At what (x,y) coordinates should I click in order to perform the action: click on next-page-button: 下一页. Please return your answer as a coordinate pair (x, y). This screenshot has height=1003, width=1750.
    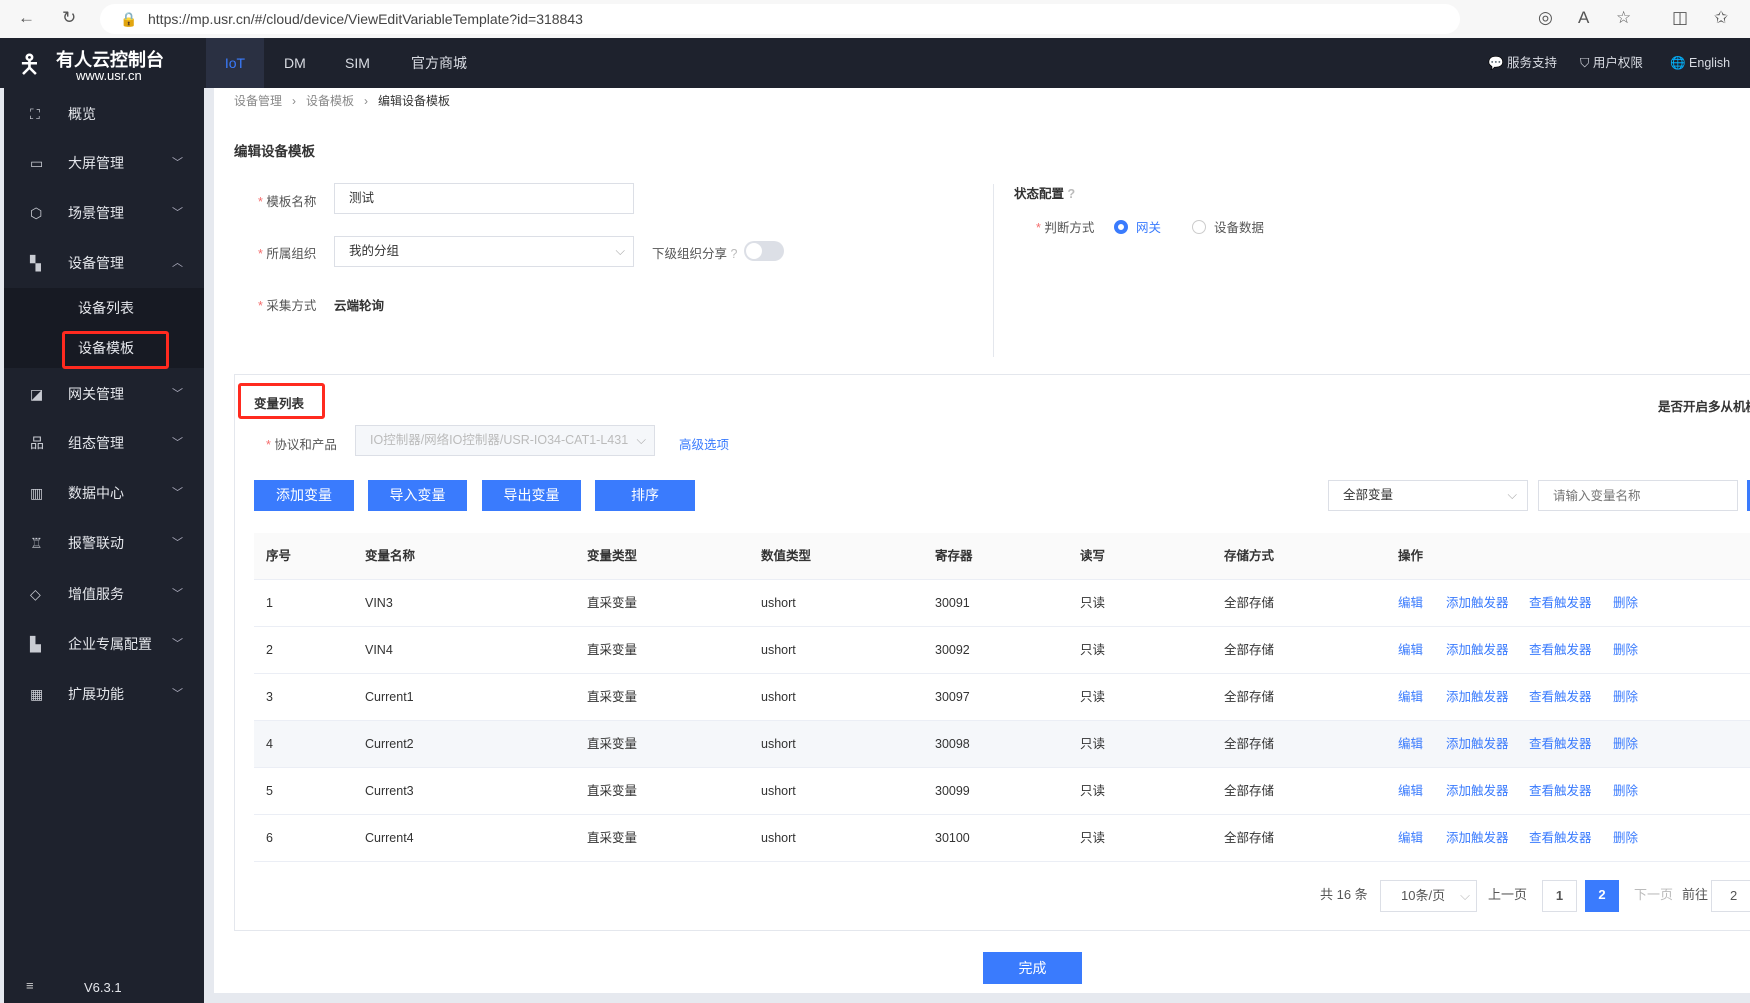
    Looking at the image, I should click on (1653, 896).